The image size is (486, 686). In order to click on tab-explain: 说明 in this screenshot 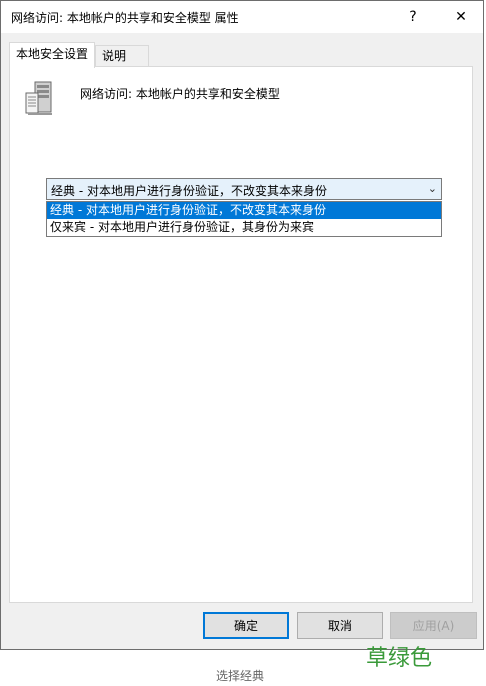, I will do `click(122, 56)`.